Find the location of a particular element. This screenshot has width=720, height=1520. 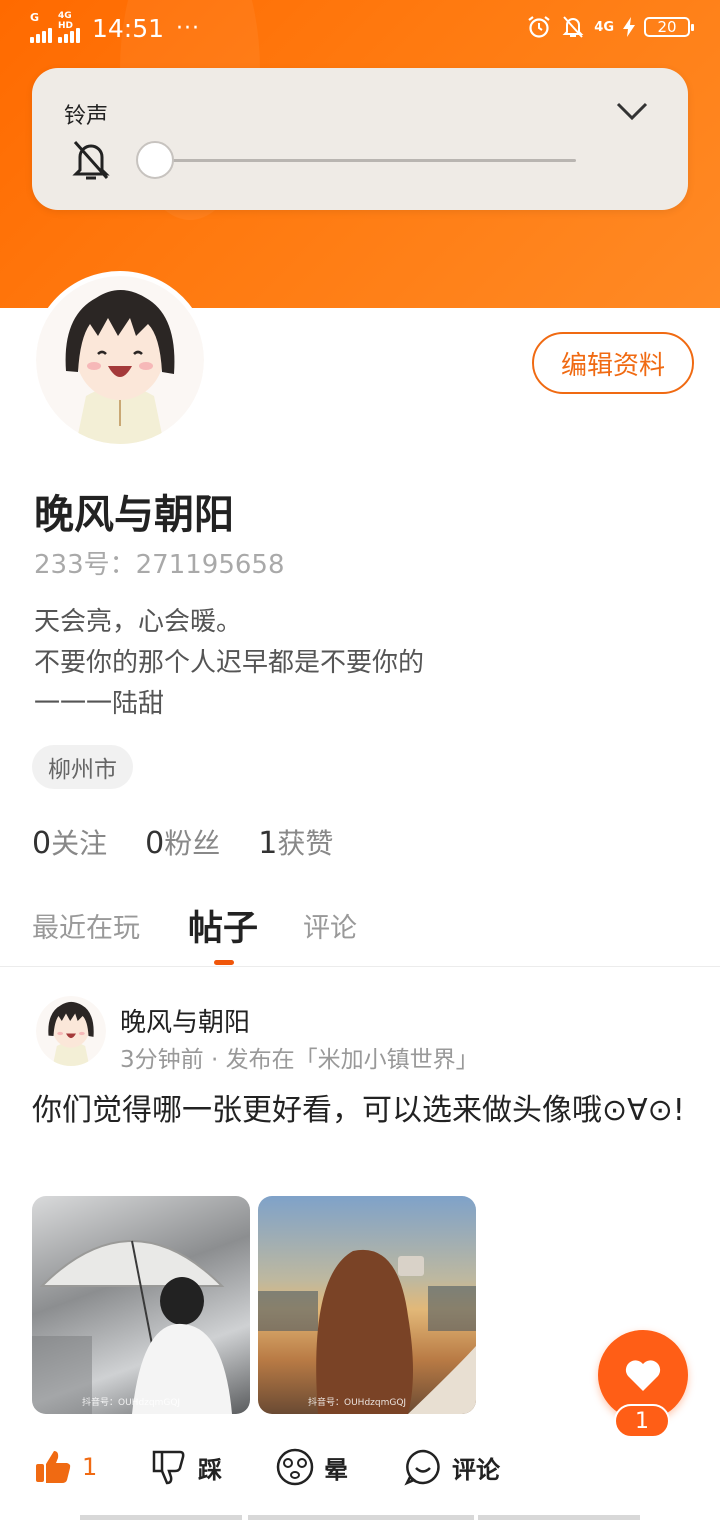

active-tab-indicator is located at coordinates (224, 962).